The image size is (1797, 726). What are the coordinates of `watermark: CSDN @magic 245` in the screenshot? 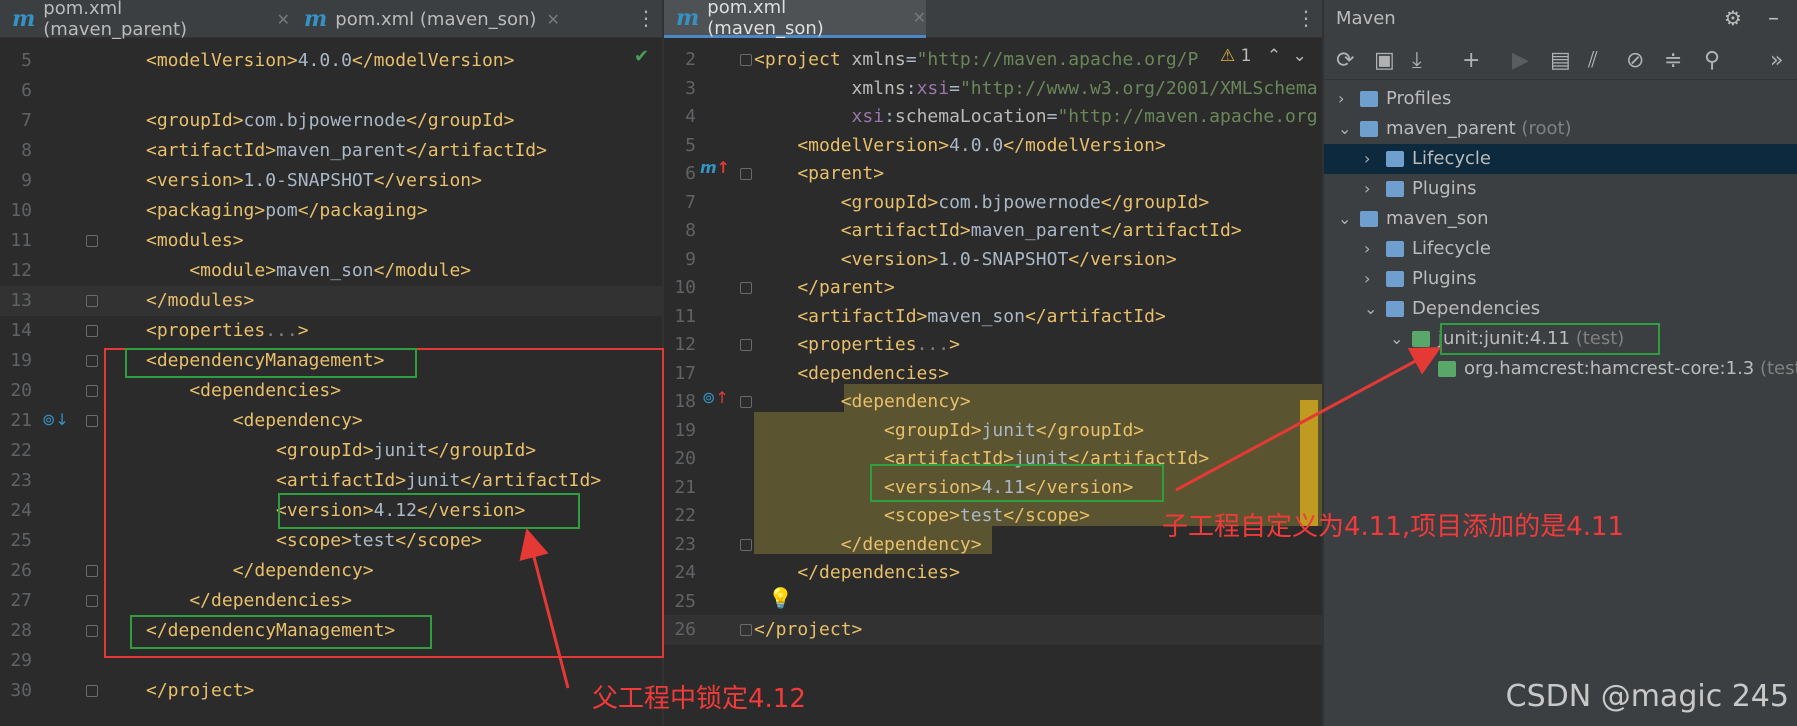 It's located at (1647, 696).